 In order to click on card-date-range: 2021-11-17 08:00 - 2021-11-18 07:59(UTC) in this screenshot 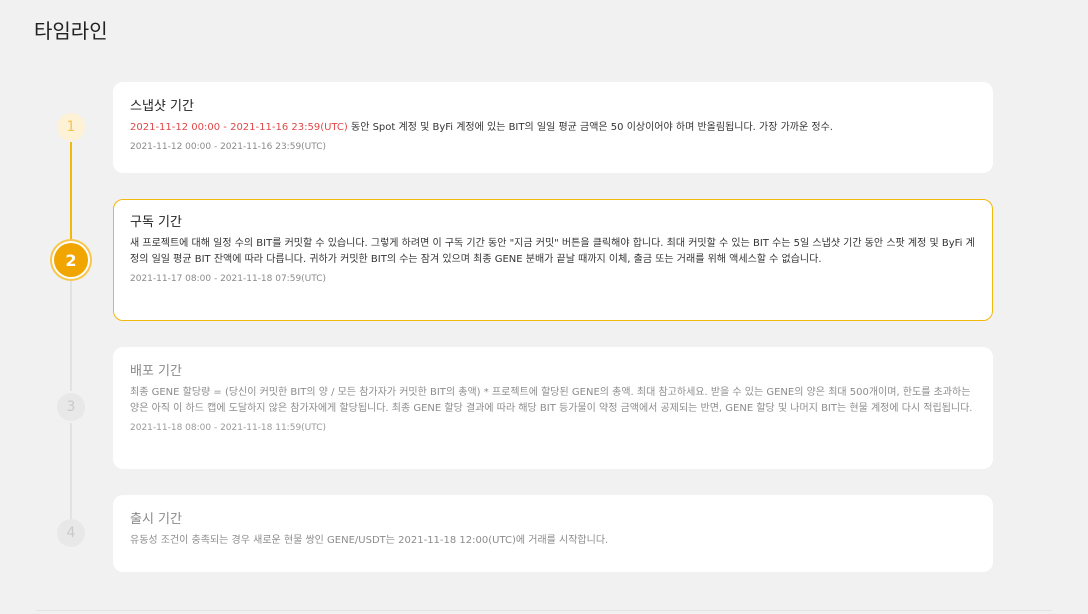, I will do `click(228, 279)`.